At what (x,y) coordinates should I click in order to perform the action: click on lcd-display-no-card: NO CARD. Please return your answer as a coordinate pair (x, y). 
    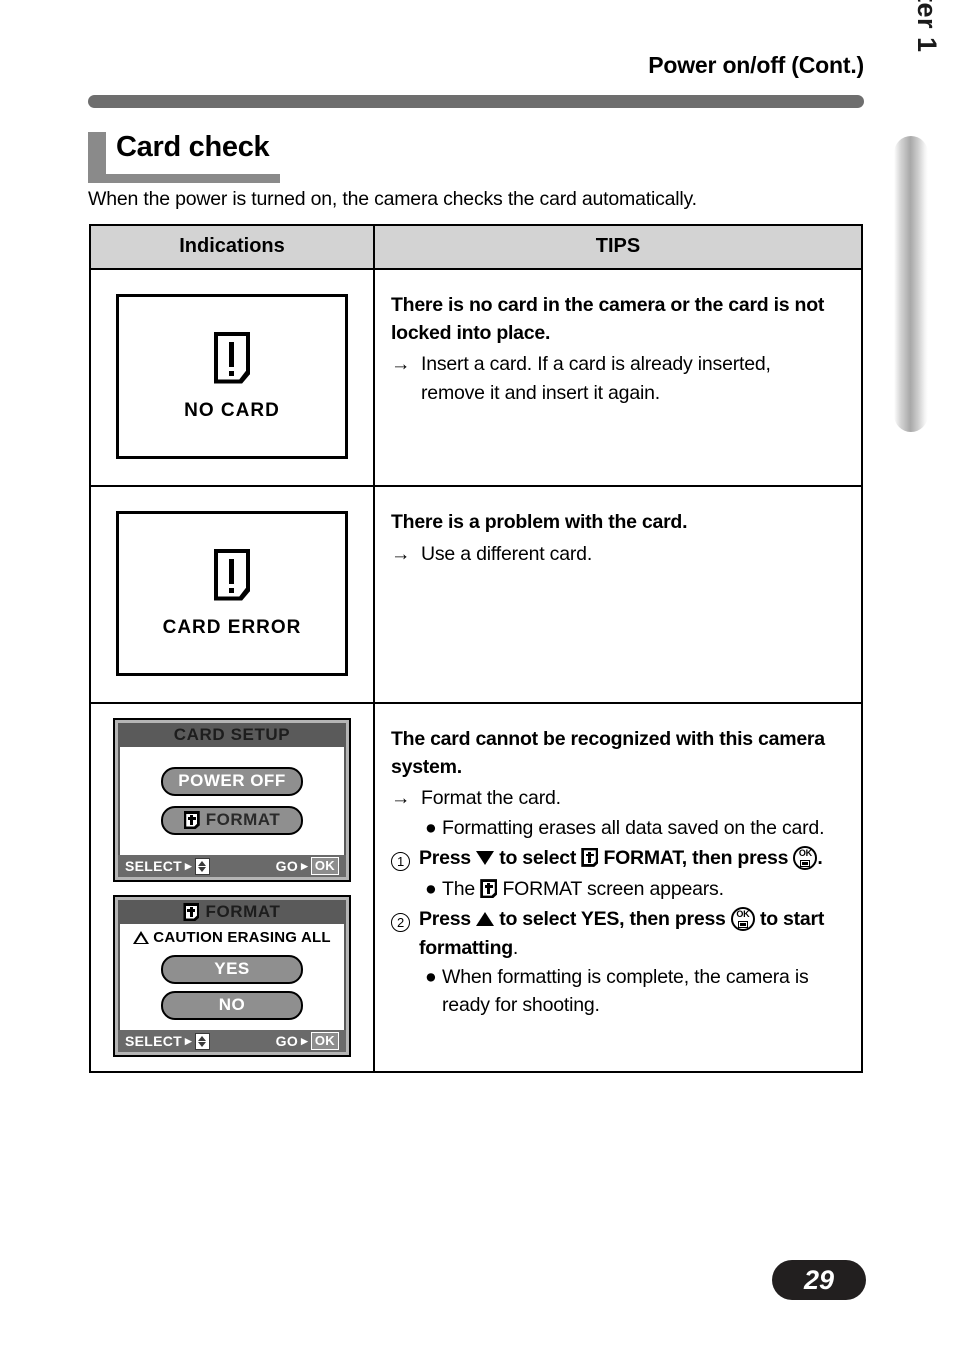
    Looking at the image, I should click on (232, 376).